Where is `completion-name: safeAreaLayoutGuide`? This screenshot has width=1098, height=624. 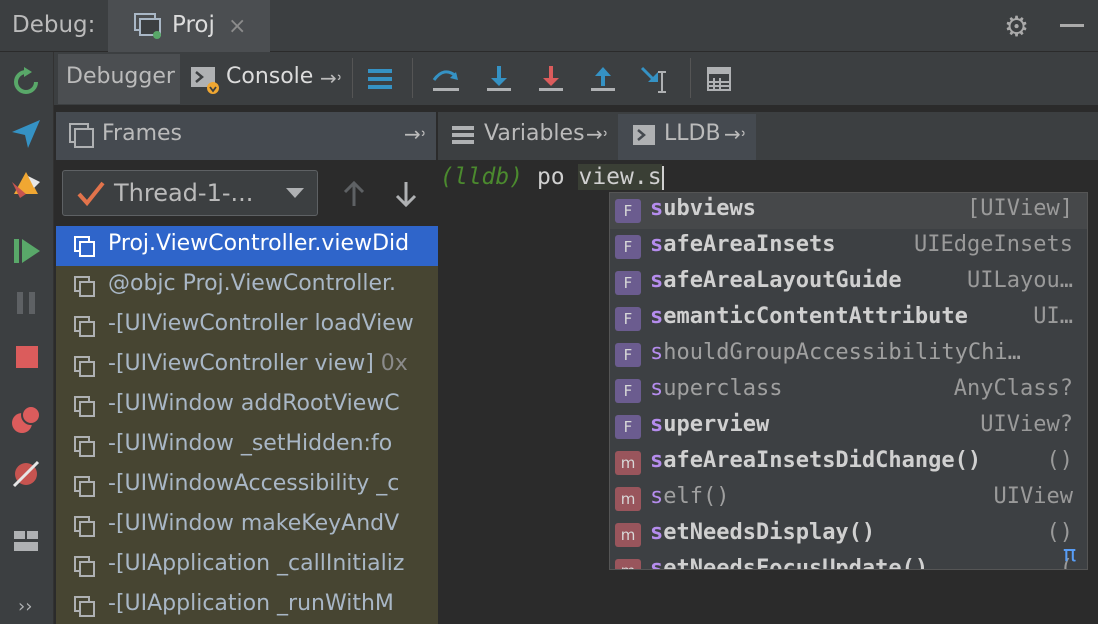 completion-name: safeAreaLayoutGuide is located at coordinates (776, 280).